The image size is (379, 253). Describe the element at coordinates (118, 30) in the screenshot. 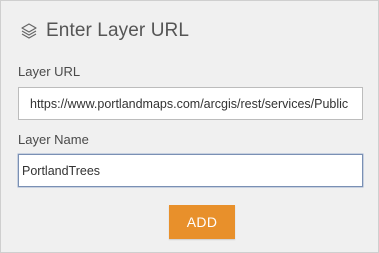

I see `panel-title: Enter Layer URL` at that location.